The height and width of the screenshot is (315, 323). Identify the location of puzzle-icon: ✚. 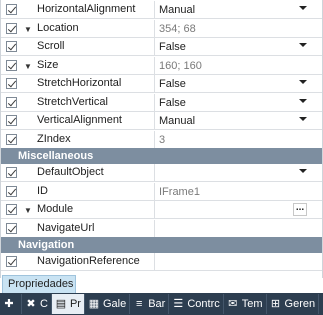
(9, 304).